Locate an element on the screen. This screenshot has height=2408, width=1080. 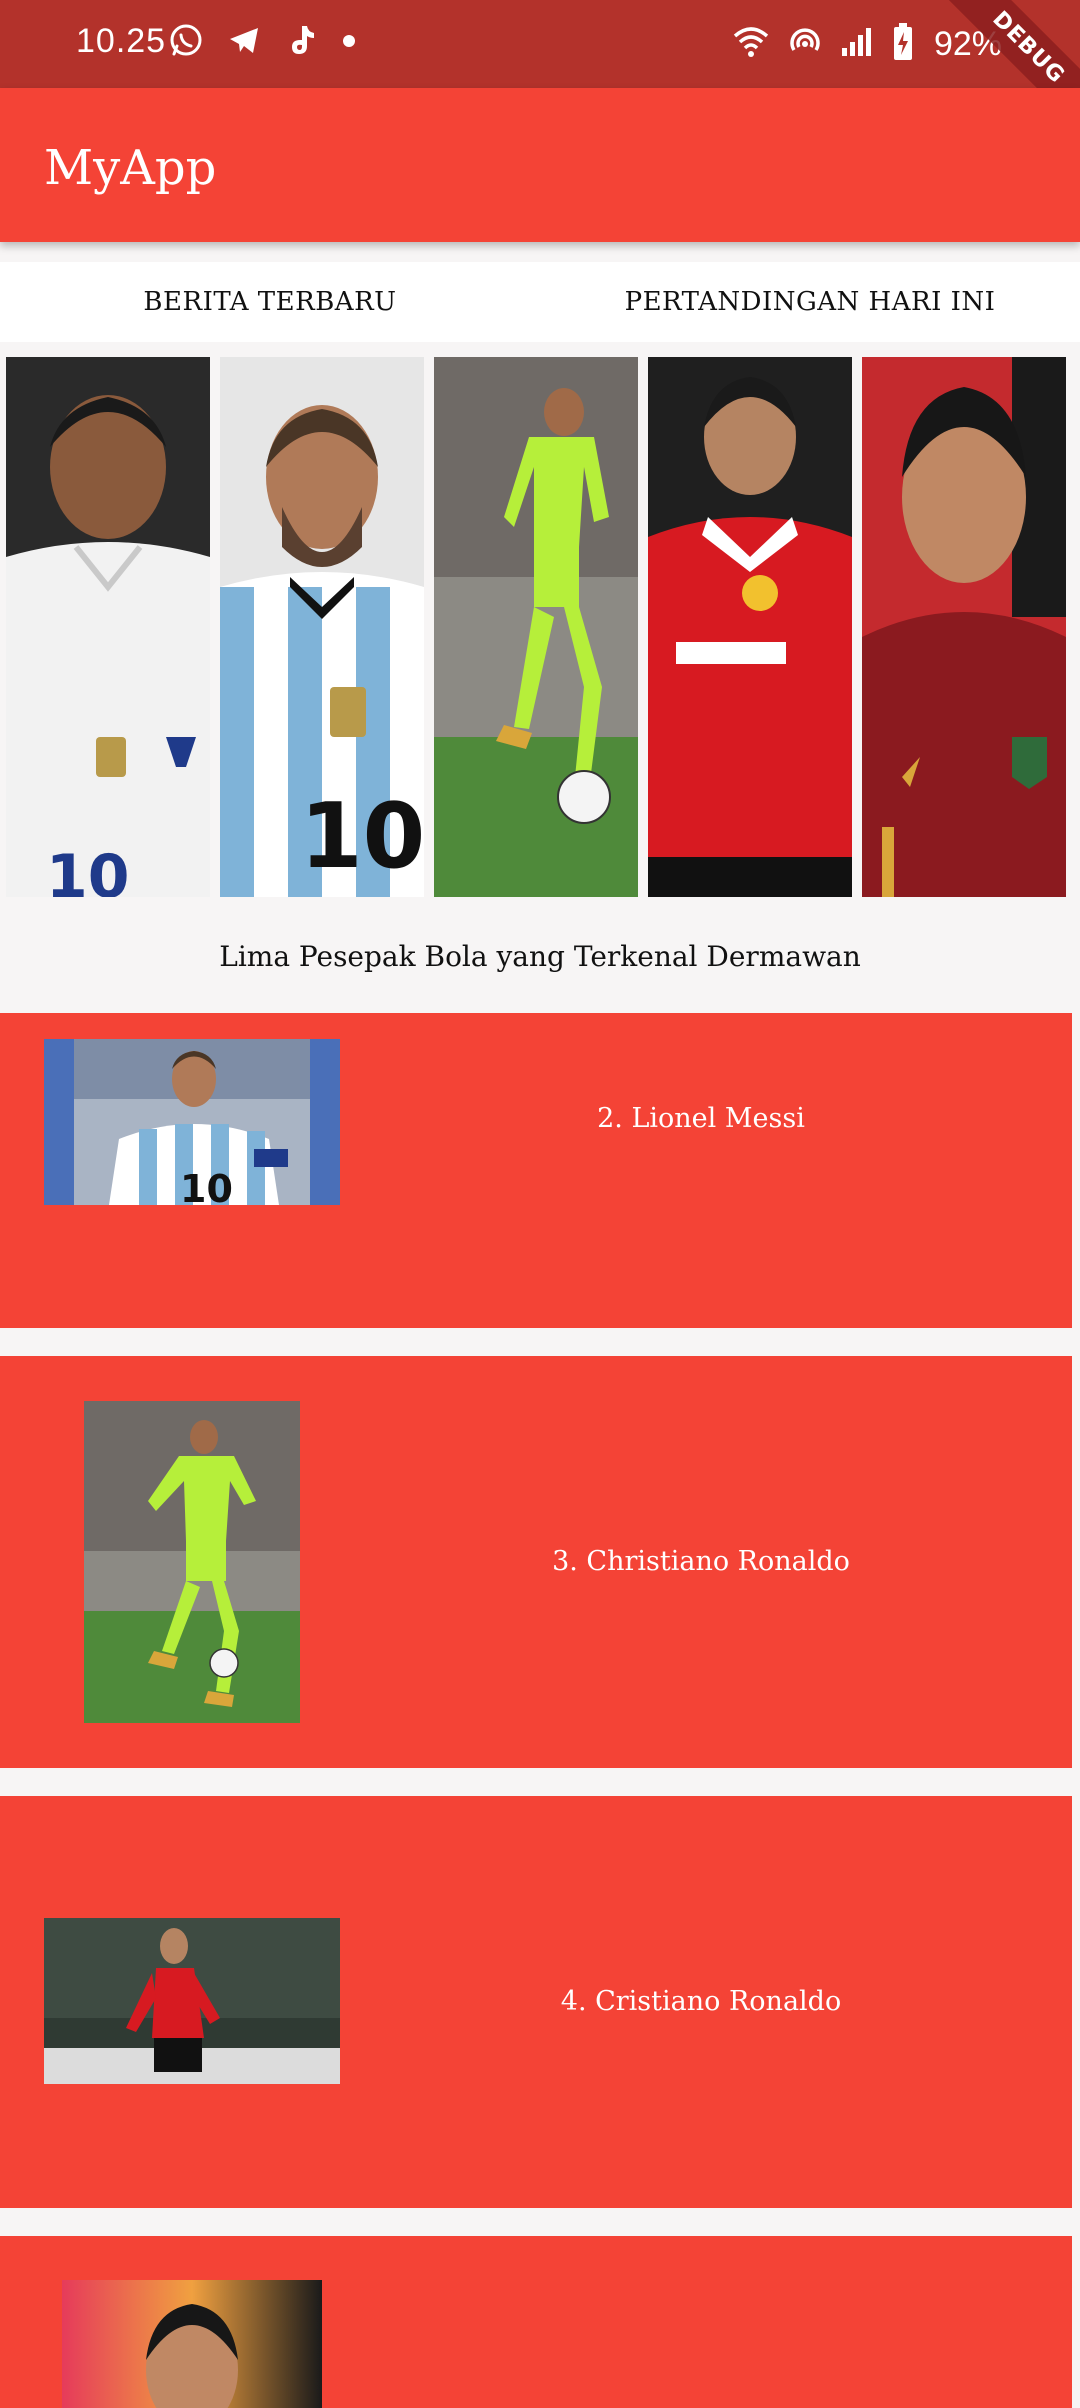
player-card-label: 4. Cristiano Ronaldo is located at coordinates (701, 2001).